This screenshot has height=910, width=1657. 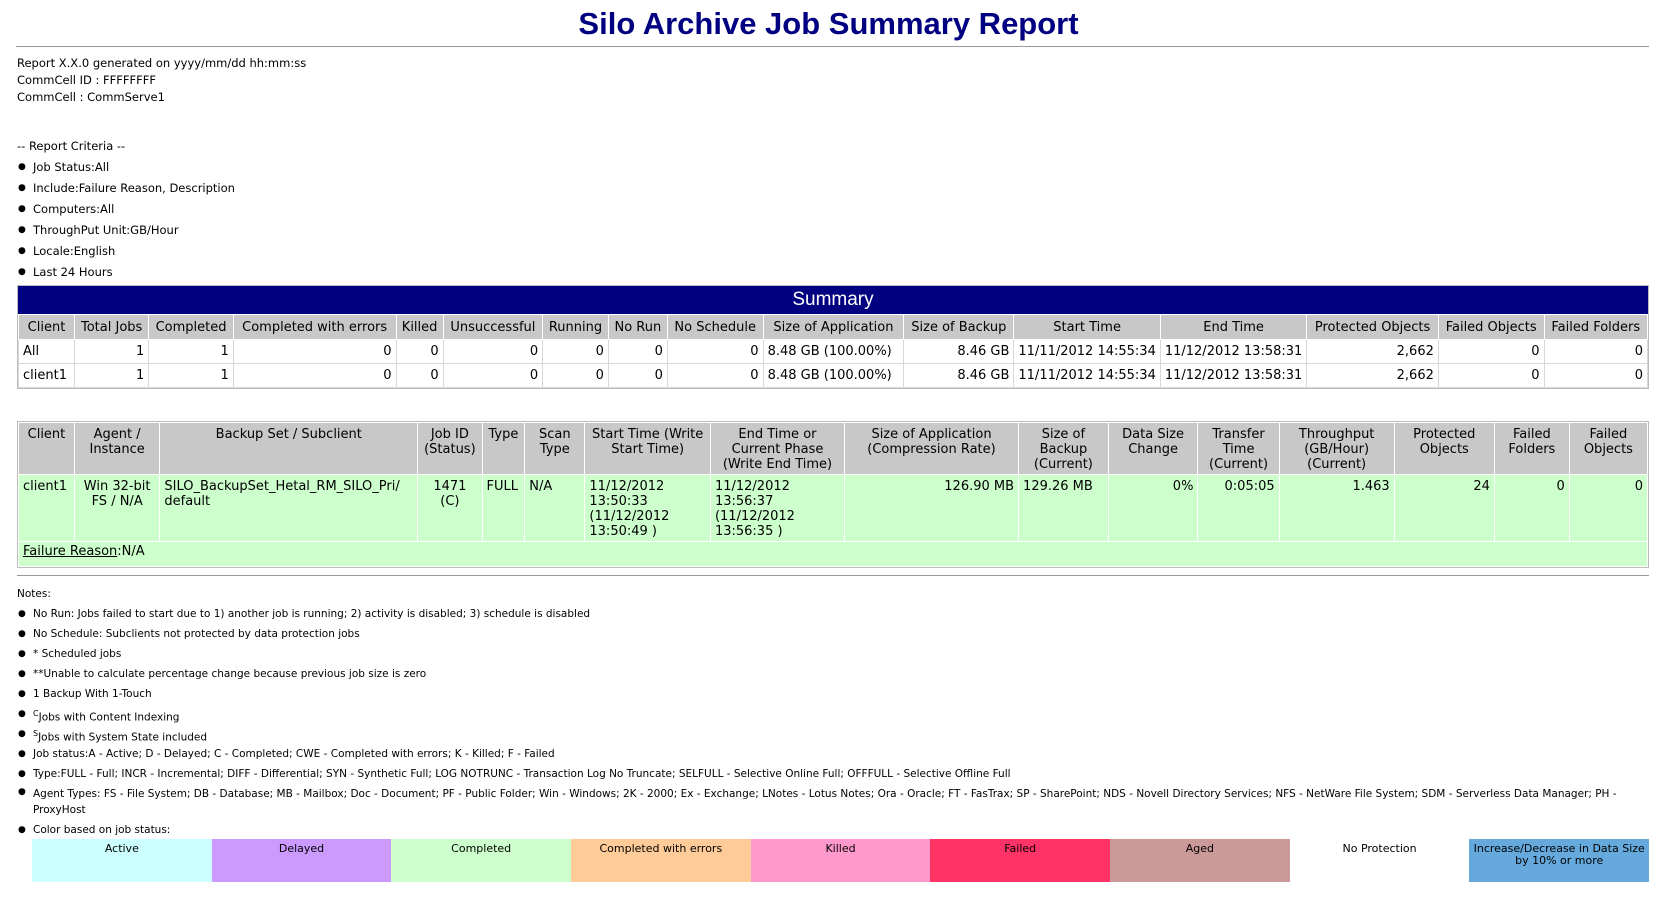 What do you see at coordinates (833, 300) in the screenshot?
I see `summary-title: Summary` at bounding box center [833, 300].